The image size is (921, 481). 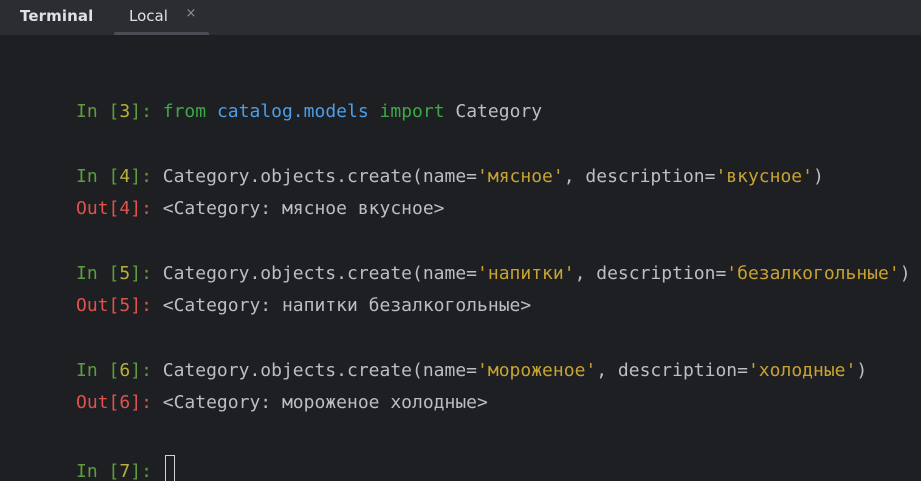 What do you see at coordinates (184, 111) in the screenshot?
I see `keyword-from: from` at bounding box center [184, 111].